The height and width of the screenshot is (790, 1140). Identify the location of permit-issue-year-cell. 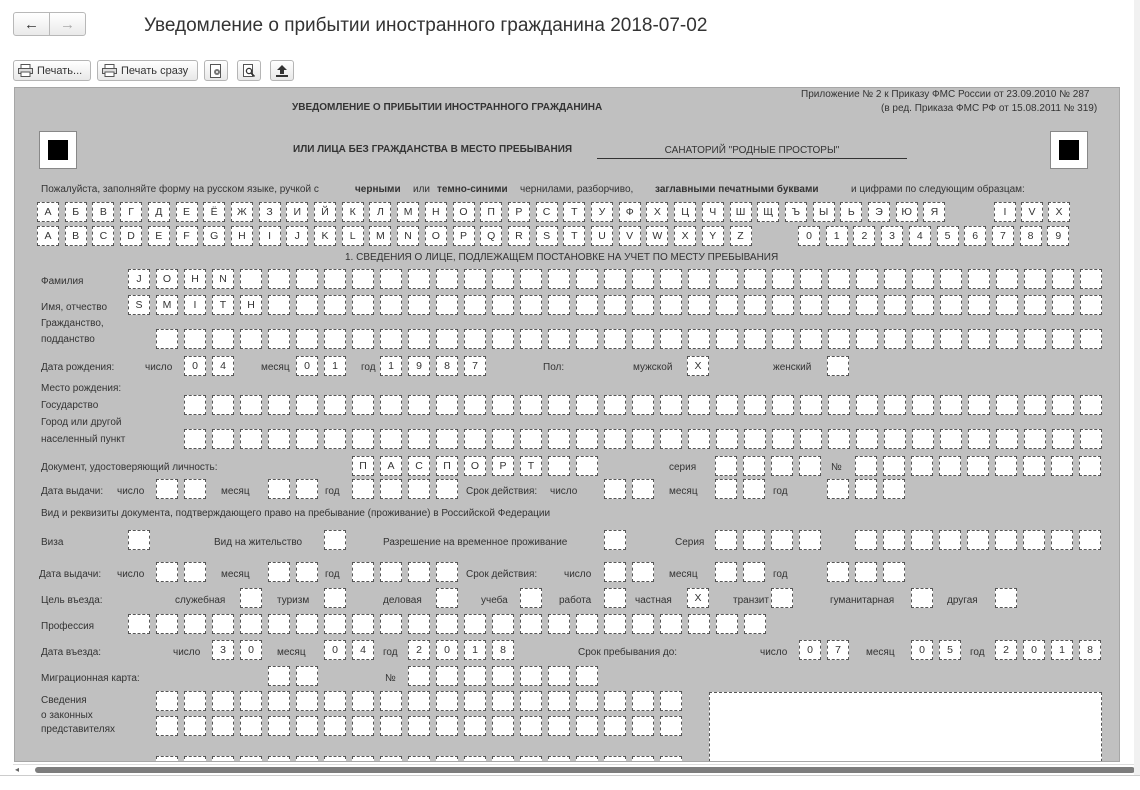
(363, 572).